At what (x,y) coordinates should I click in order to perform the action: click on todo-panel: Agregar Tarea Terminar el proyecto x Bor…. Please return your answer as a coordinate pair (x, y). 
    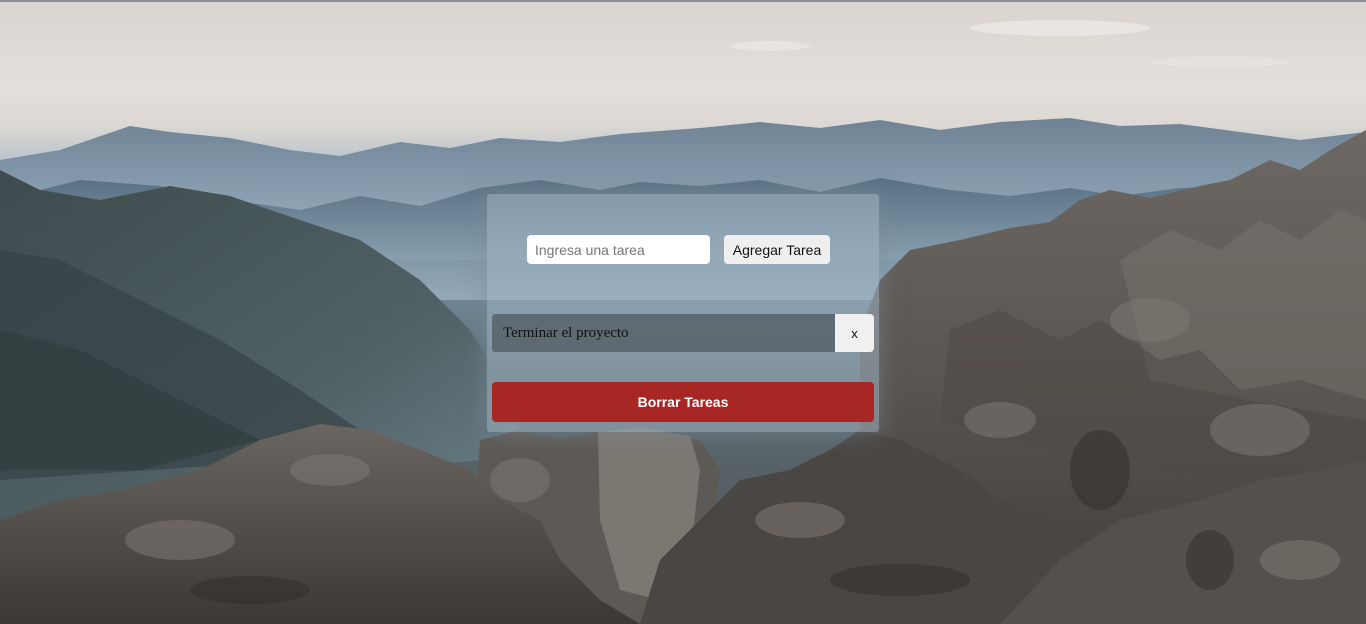
    Looking at the image, I should click on (683, 313).